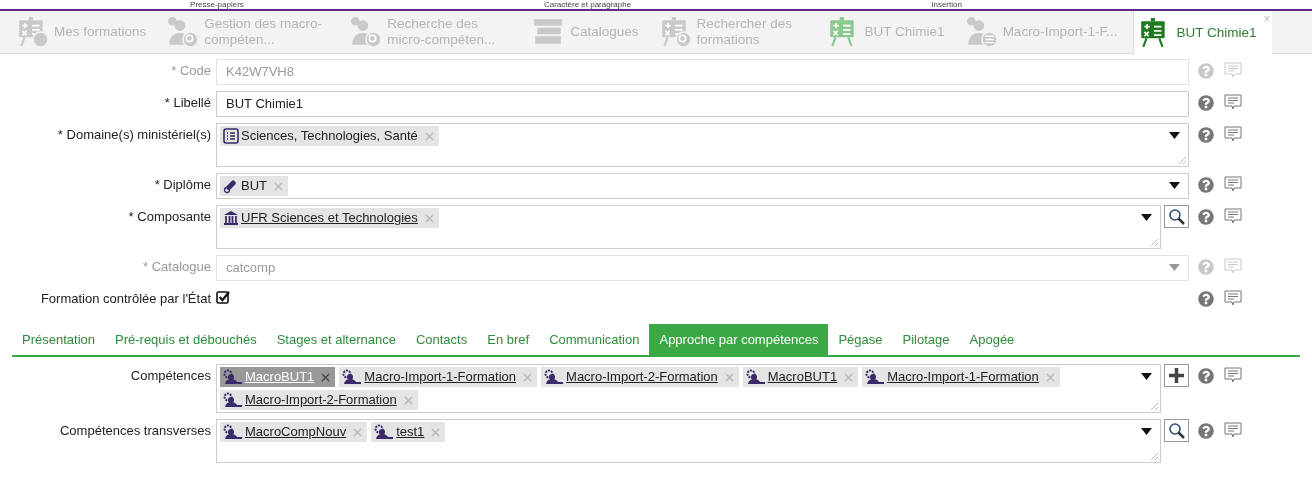 The image size is (1312, 498). I want to click on ribbon-group-label: Presse-papiers, so click(217, 4).